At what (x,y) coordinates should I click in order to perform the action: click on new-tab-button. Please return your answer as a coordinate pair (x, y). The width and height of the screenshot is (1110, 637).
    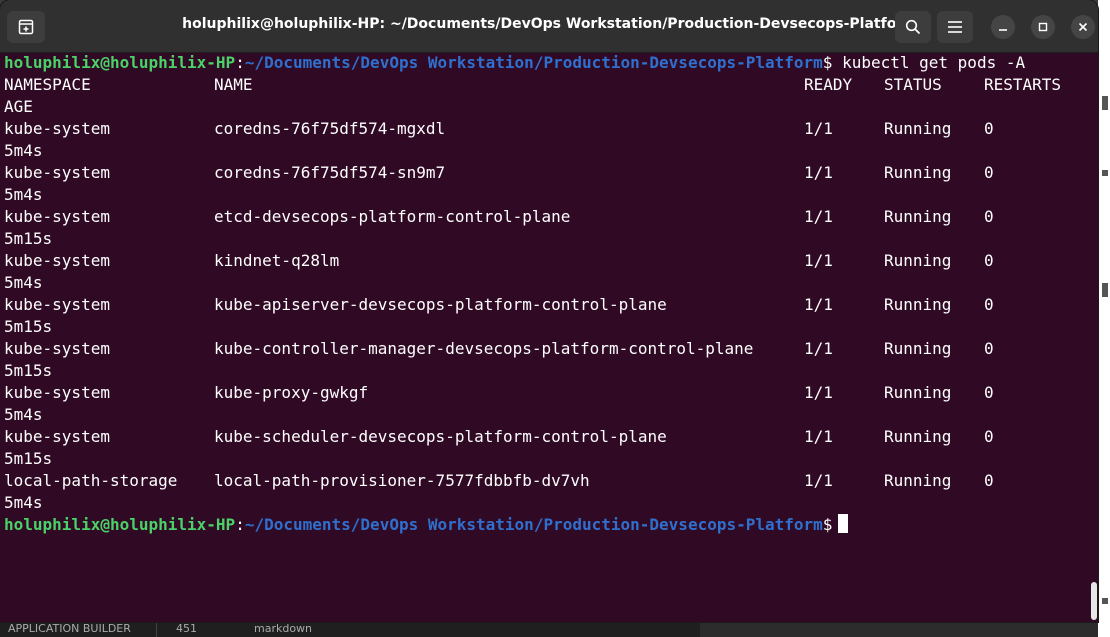
    Looking at the image, I should click on (26, 27).